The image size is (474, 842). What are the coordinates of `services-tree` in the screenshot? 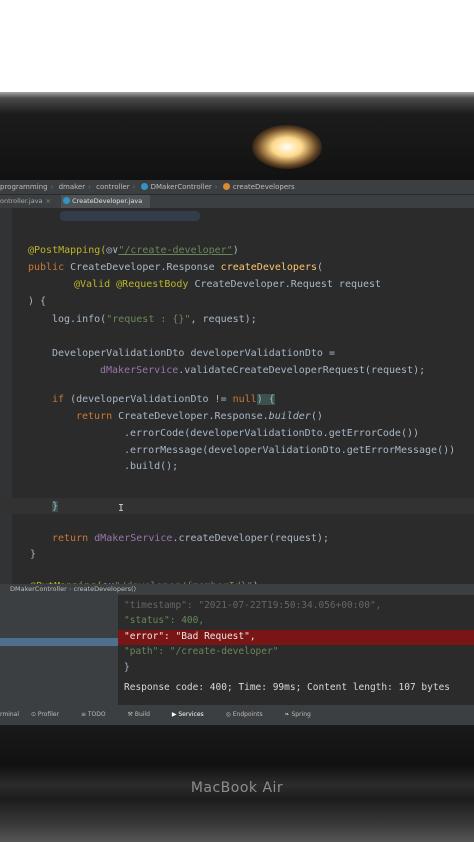 It's located at (59, 650).